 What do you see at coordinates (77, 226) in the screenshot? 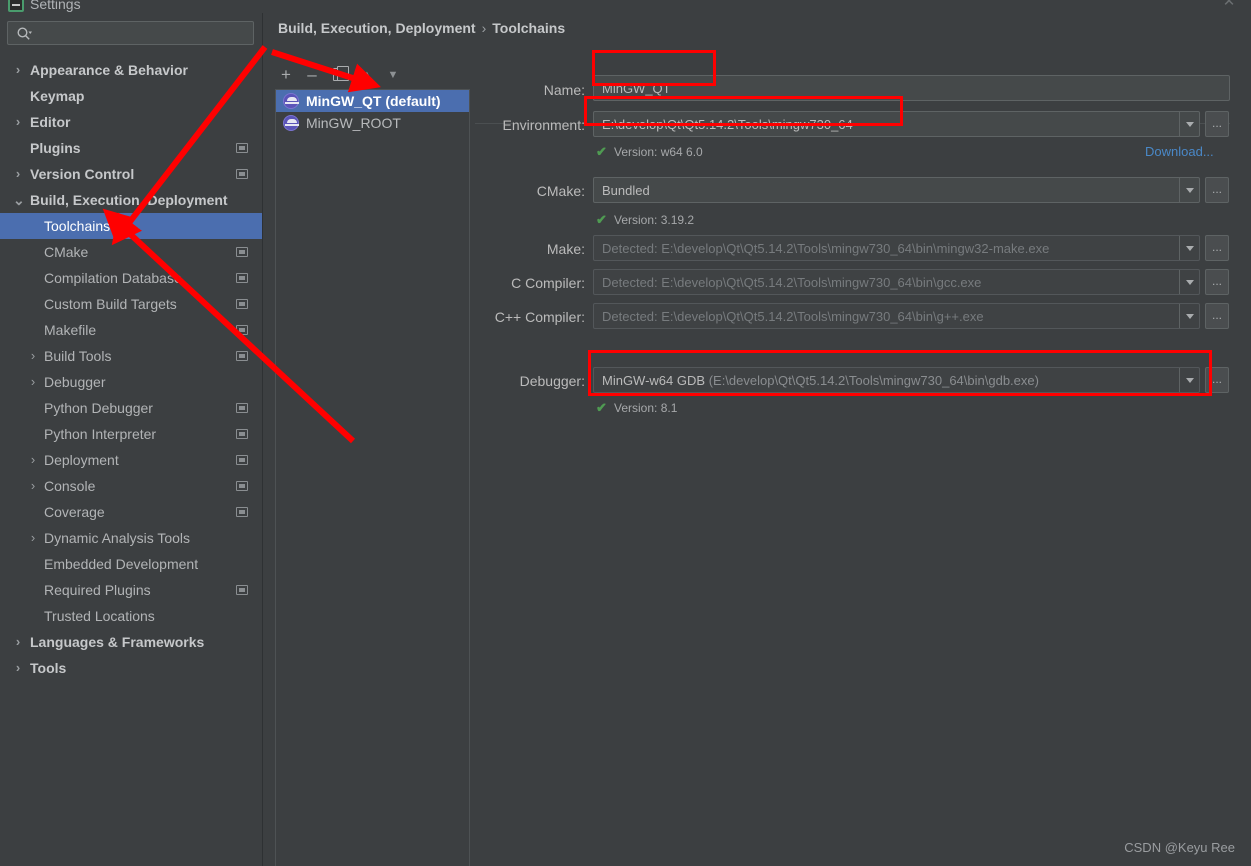
I see `sidebar-item-label: Toolchains` at bounding box center [77, 226].